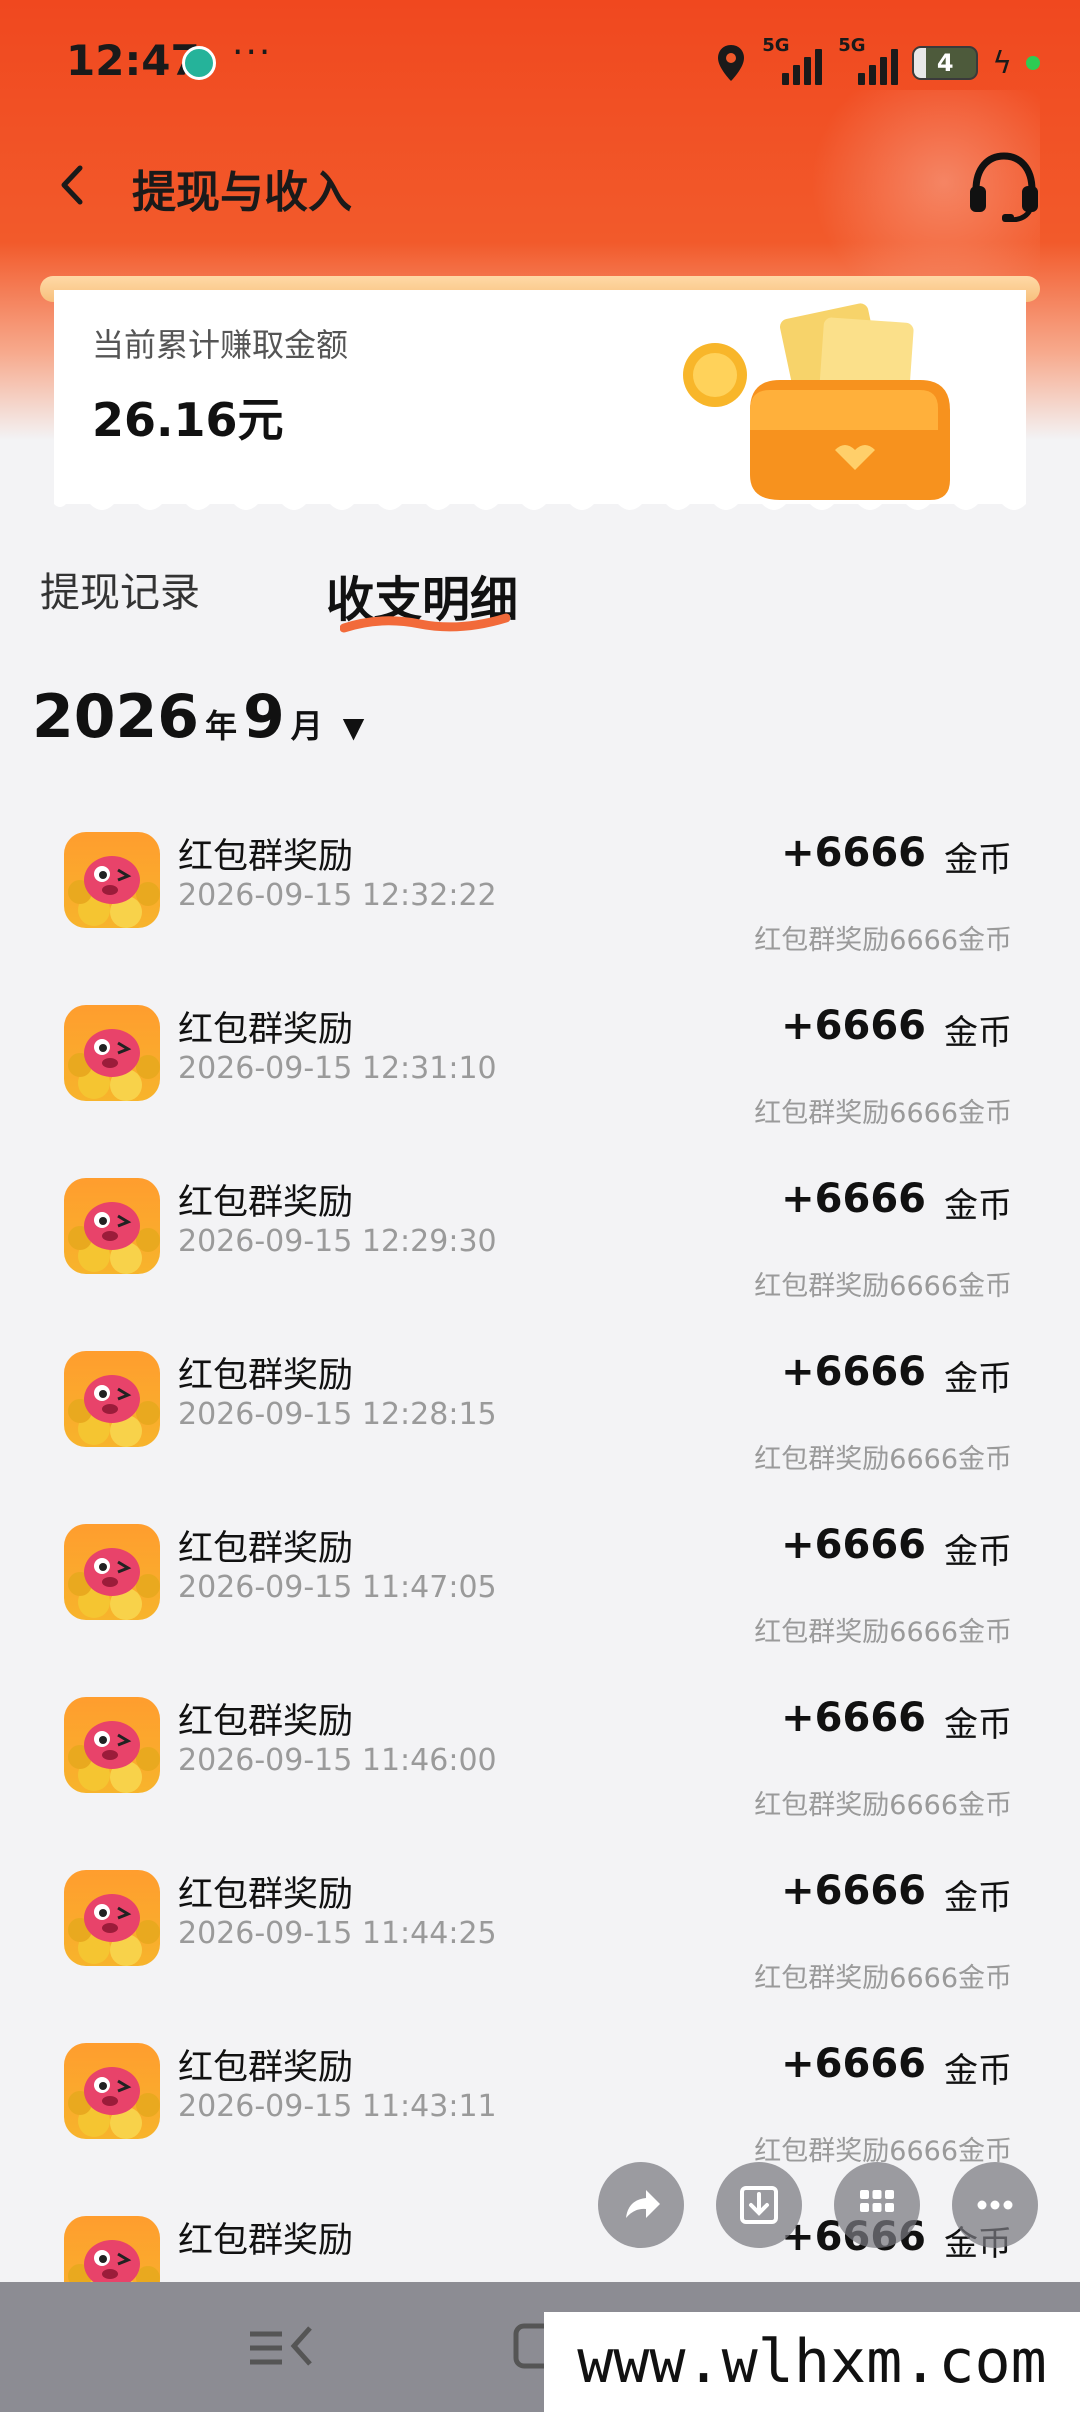  What do you see at coordinates (120, 589) in the screenshot?
I see `tab-withdraw-records: 提现记录` at bounding box center [120, 589].